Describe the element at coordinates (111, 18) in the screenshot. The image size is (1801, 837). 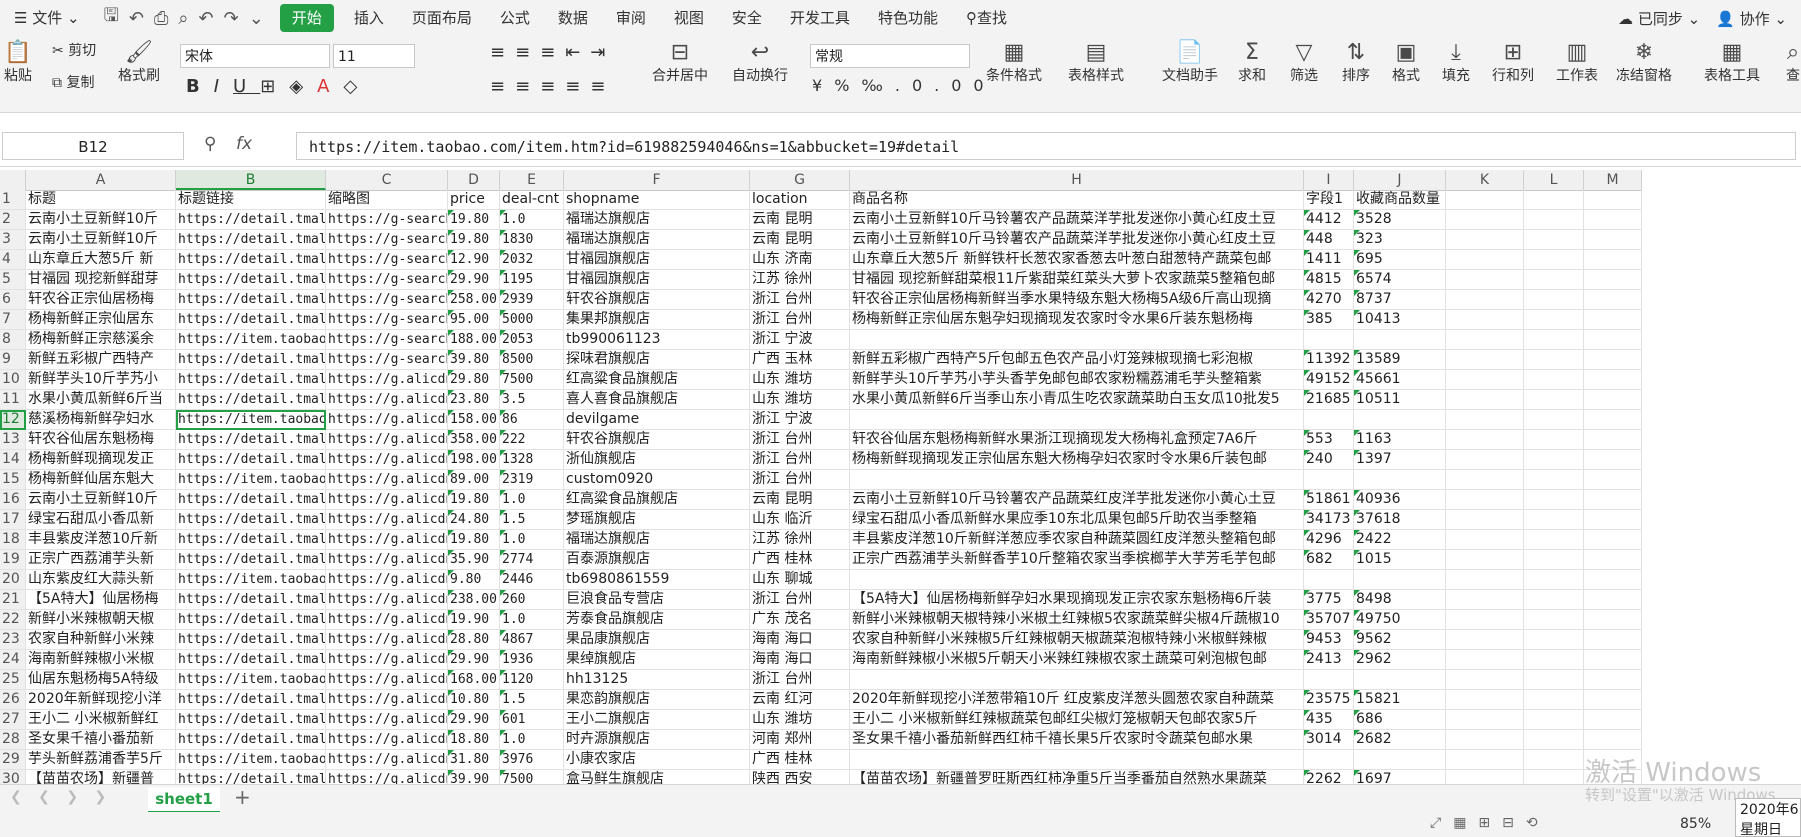
I see `save-icon: 🖫` at that location.